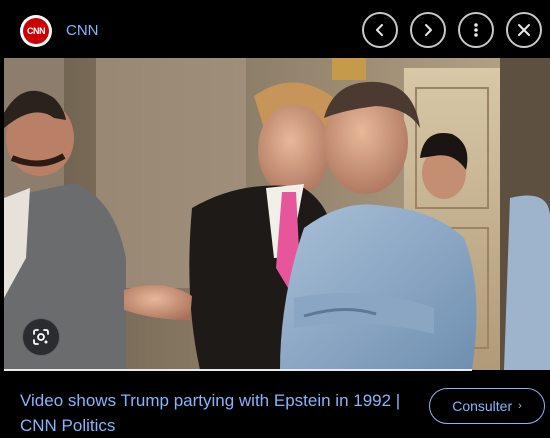  I want to click on close-button, so click(524, 30).